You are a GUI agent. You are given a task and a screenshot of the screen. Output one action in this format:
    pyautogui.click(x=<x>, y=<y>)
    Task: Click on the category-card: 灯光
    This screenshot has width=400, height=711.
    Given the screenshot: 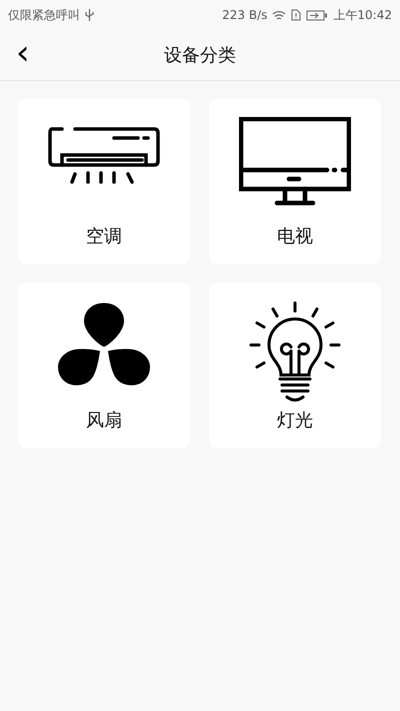 What is the action you would take?
    pyautogui.click(x=295, y=365)
    